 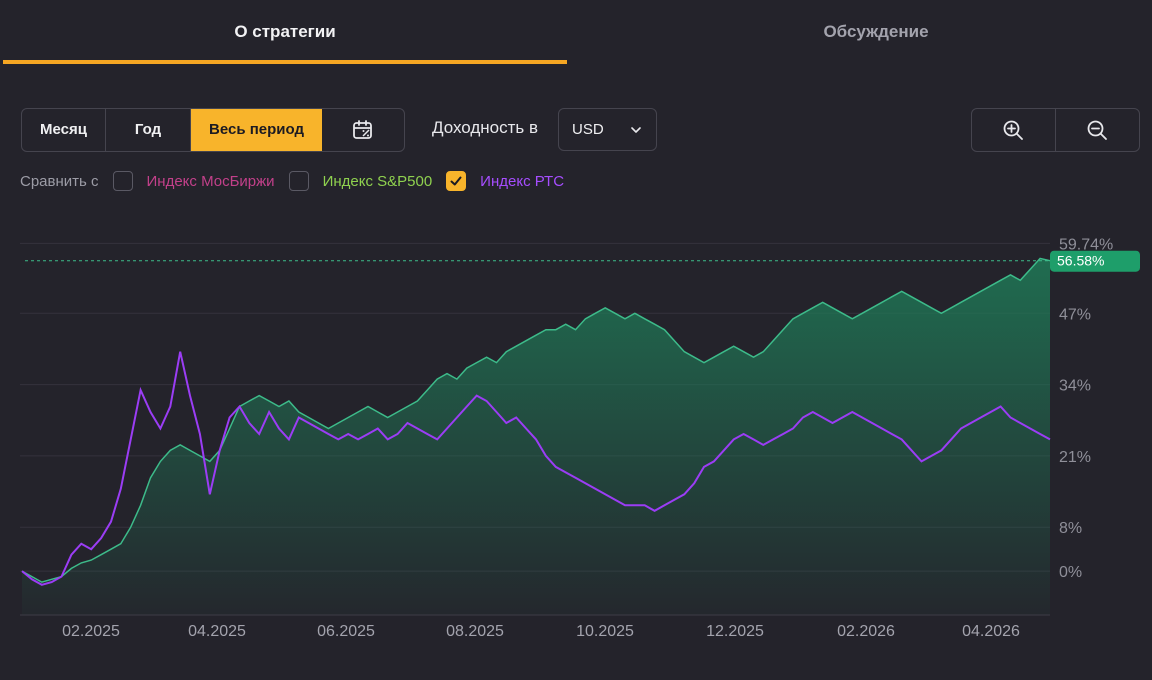 What do you see at coordinates (346, 631) in the screenshot?
I see `x-tick-label: 06.2025` at bounding box center [346, 631].